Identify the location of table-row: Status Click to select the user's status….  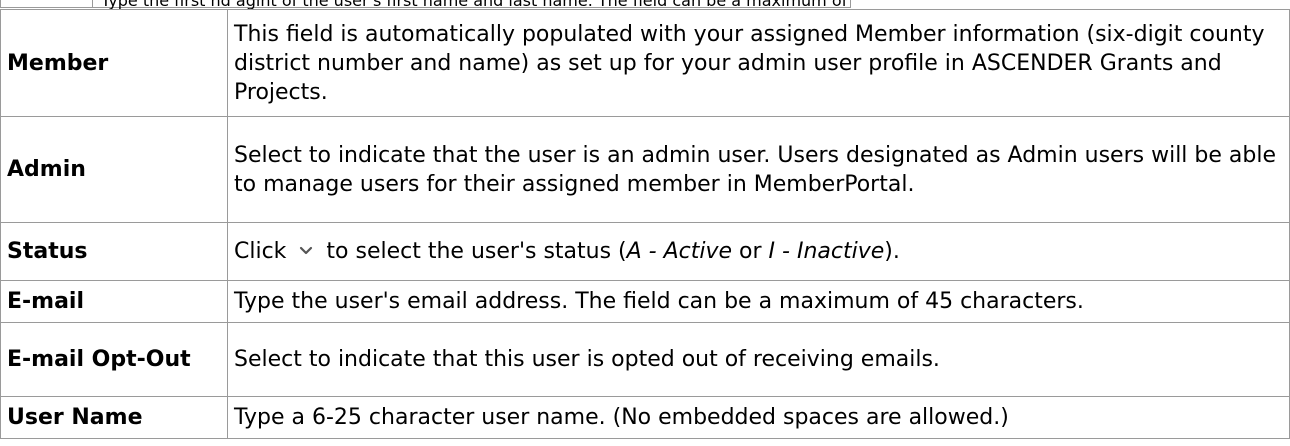
(645, 251).